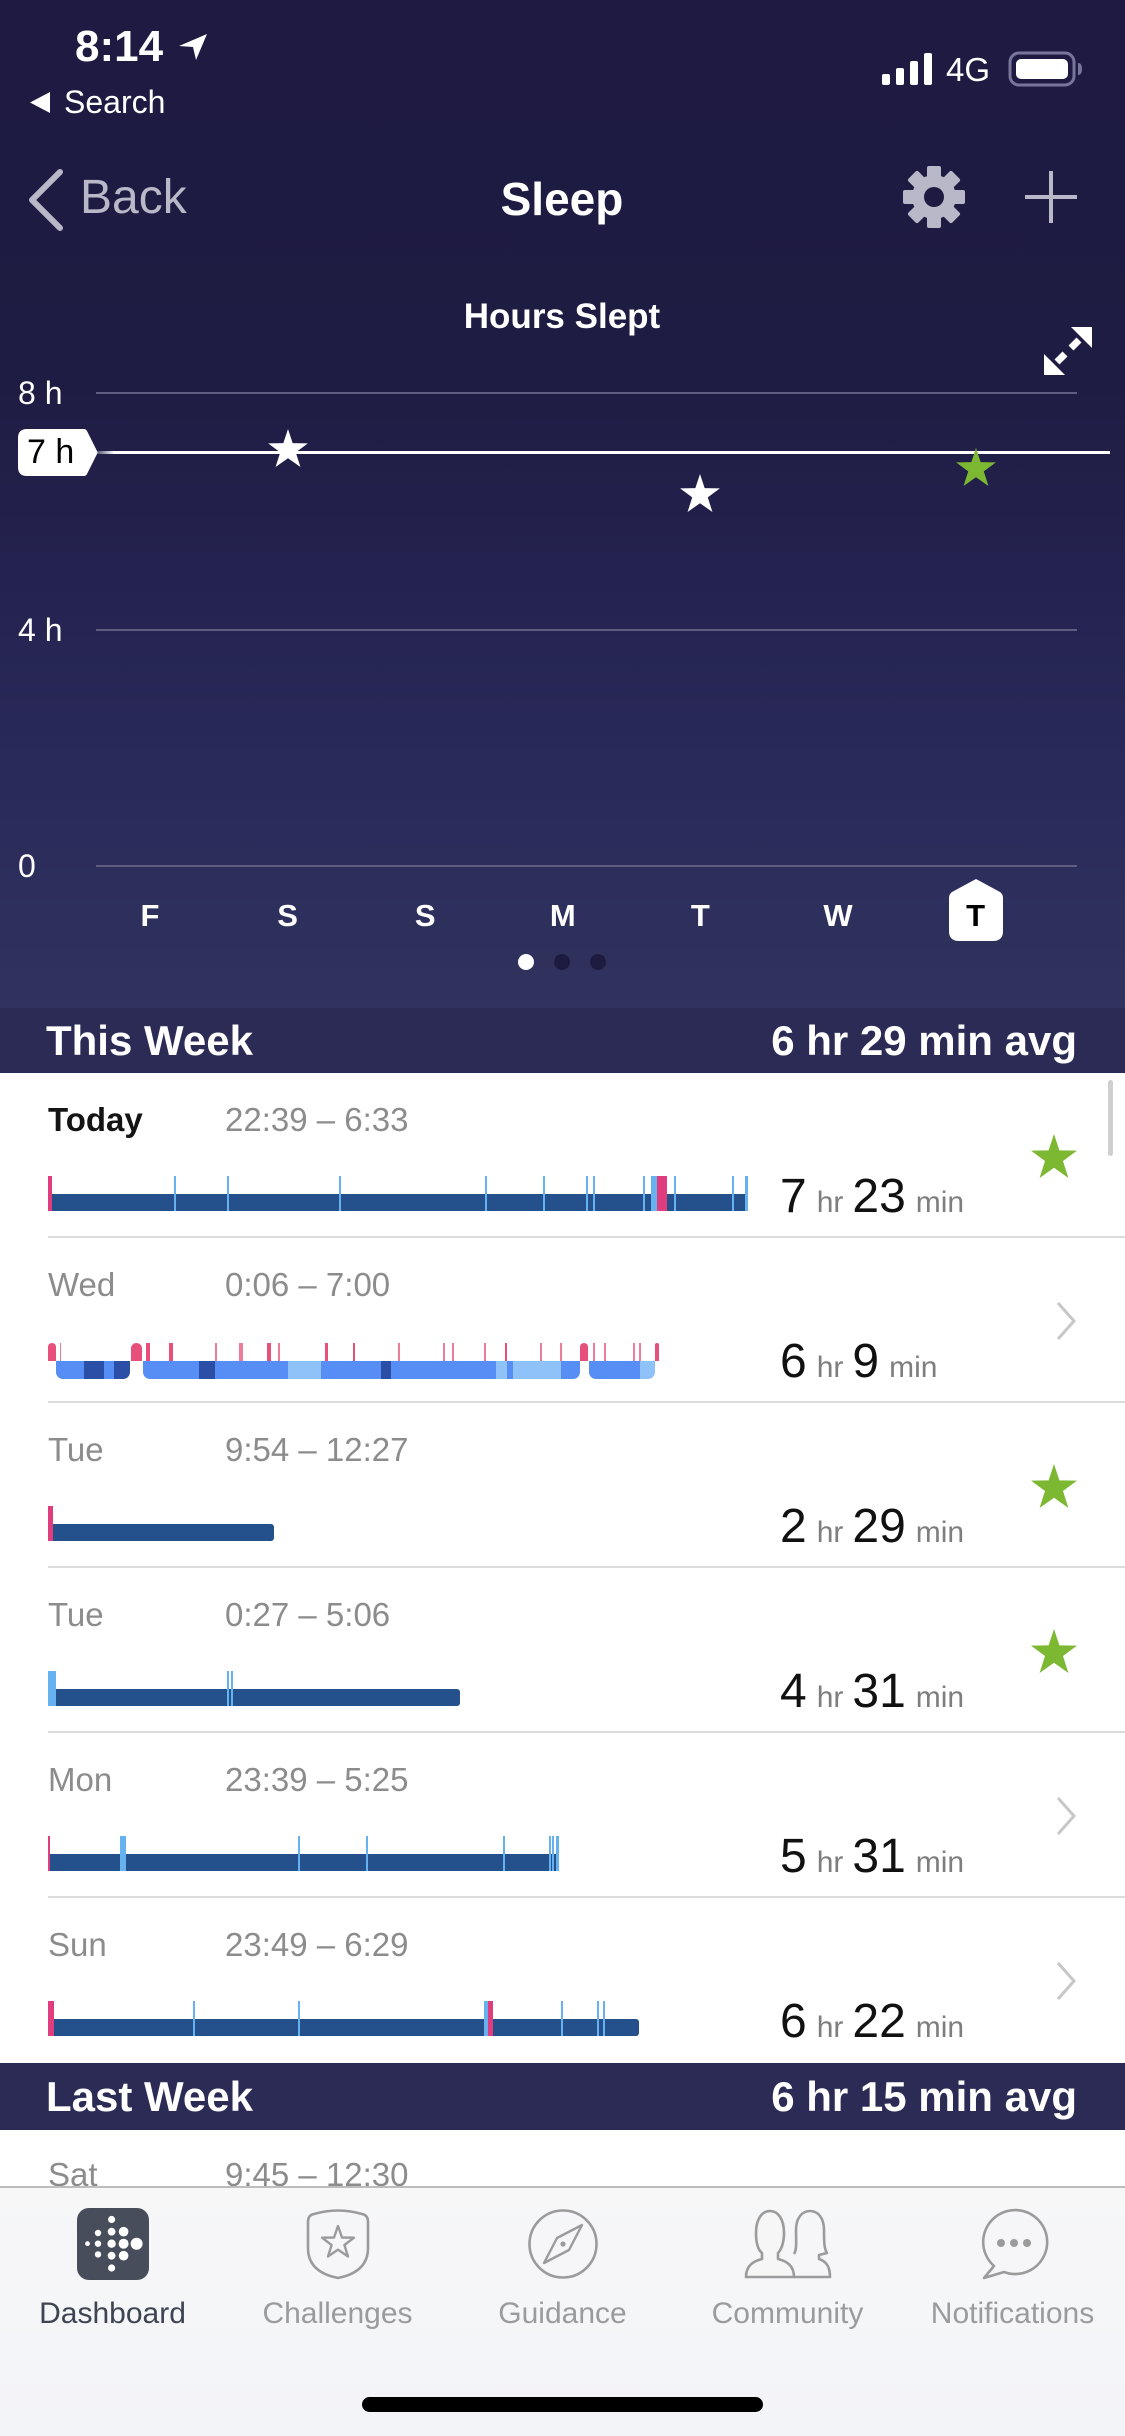 The width and height of the screenshot is (1125, 2436). Describe the element at coordinates (27, 866) in the screenshot. I see `y-axis-tick-label: 0` at that location.